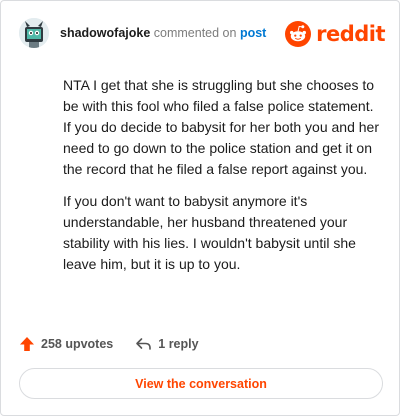  Describe the element at coordinates (195, 33) in the screenshot. I see `action-text: commented on` at that location.